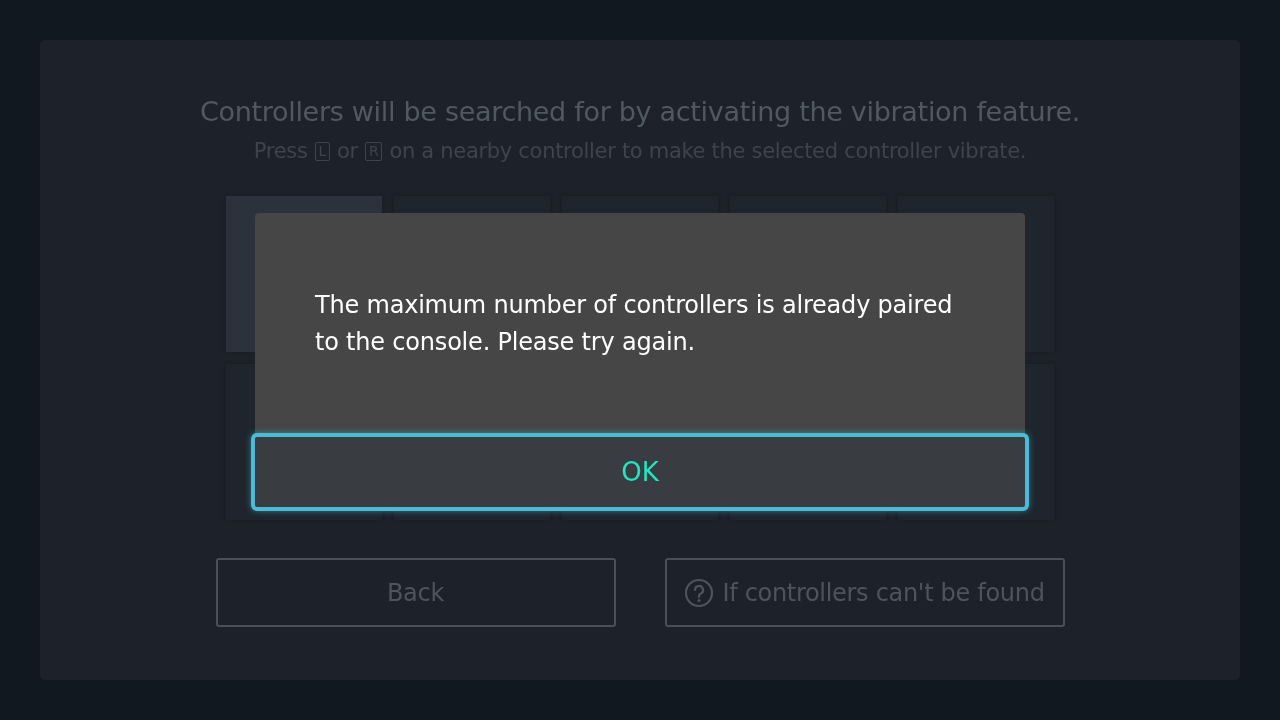  What do you see at coordinates (699, 592) in the screenshot?
I see `help-icon` at bounding box center [699, 592].